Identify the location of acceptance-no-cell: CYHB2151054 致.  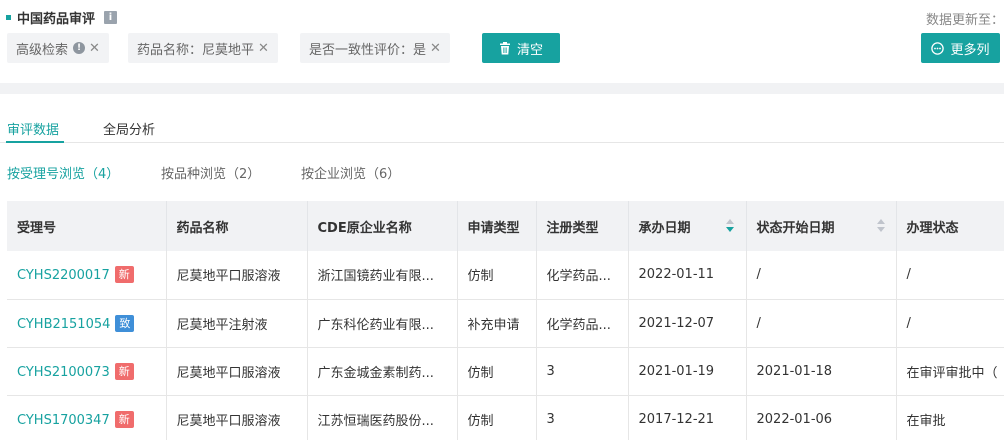
(87, 323).